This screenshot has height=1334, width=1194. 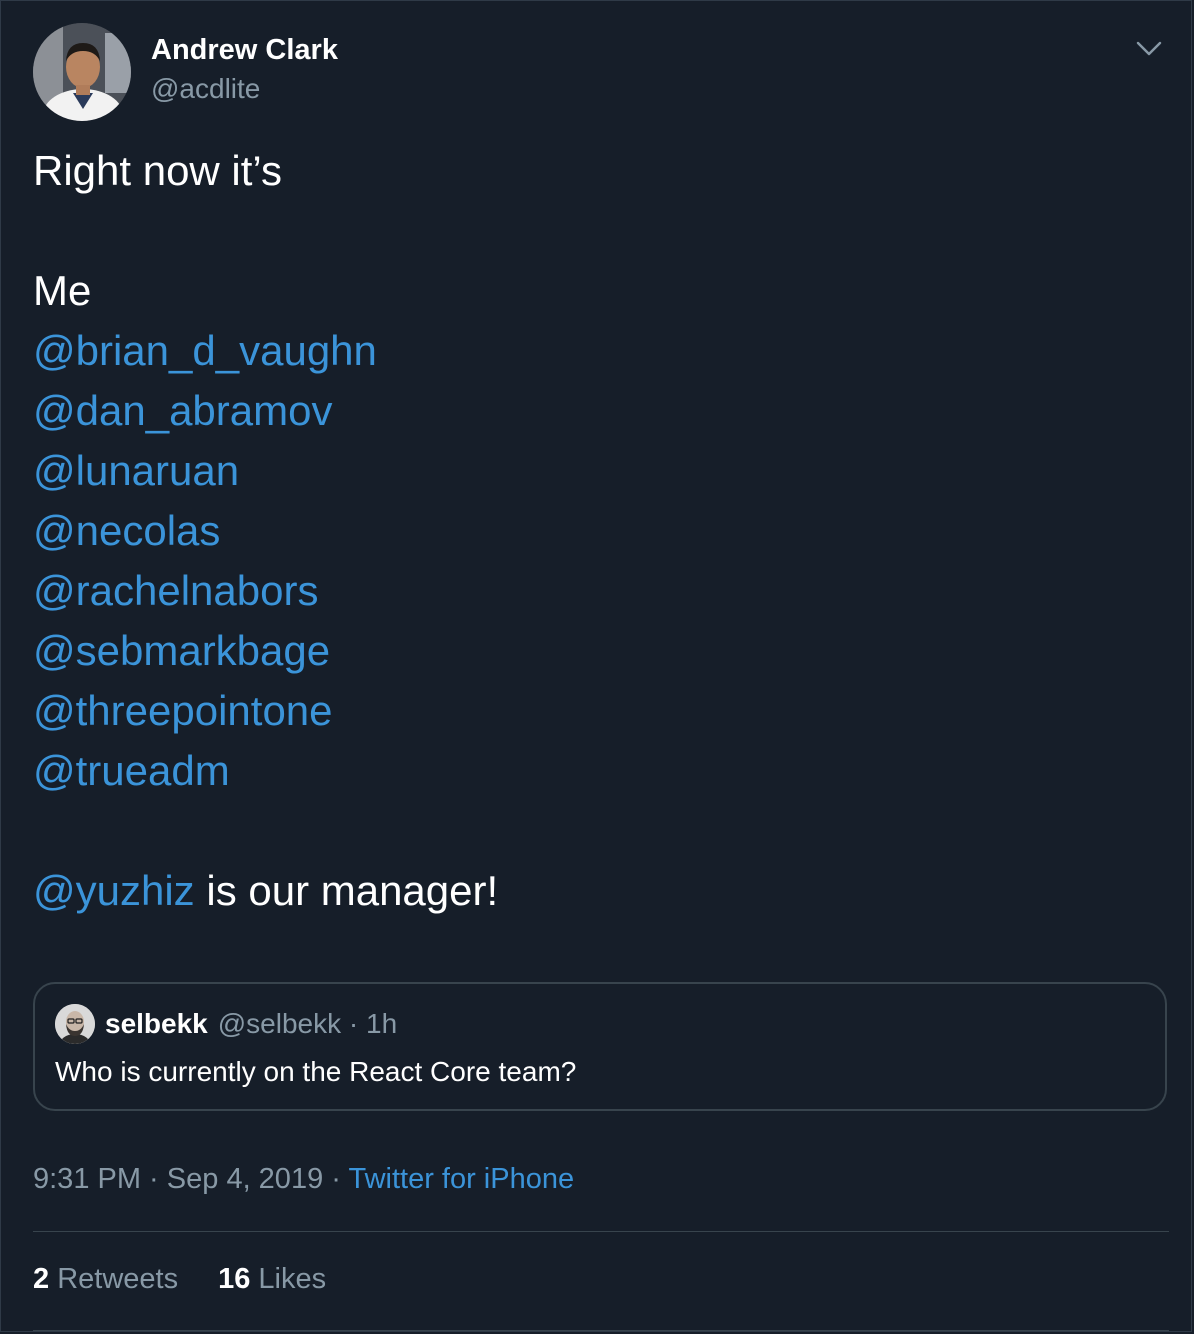 I want to click on author-avatar, so click(x=82, y=72).